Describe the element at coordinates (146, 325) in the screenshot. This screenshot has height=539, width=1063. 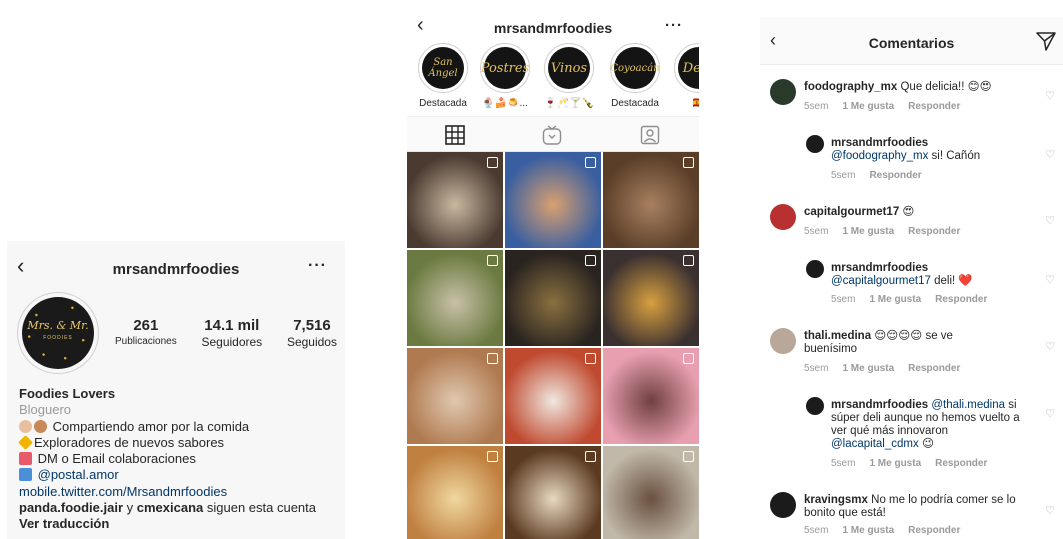
I see `stat-posts-value: 261` at that location.